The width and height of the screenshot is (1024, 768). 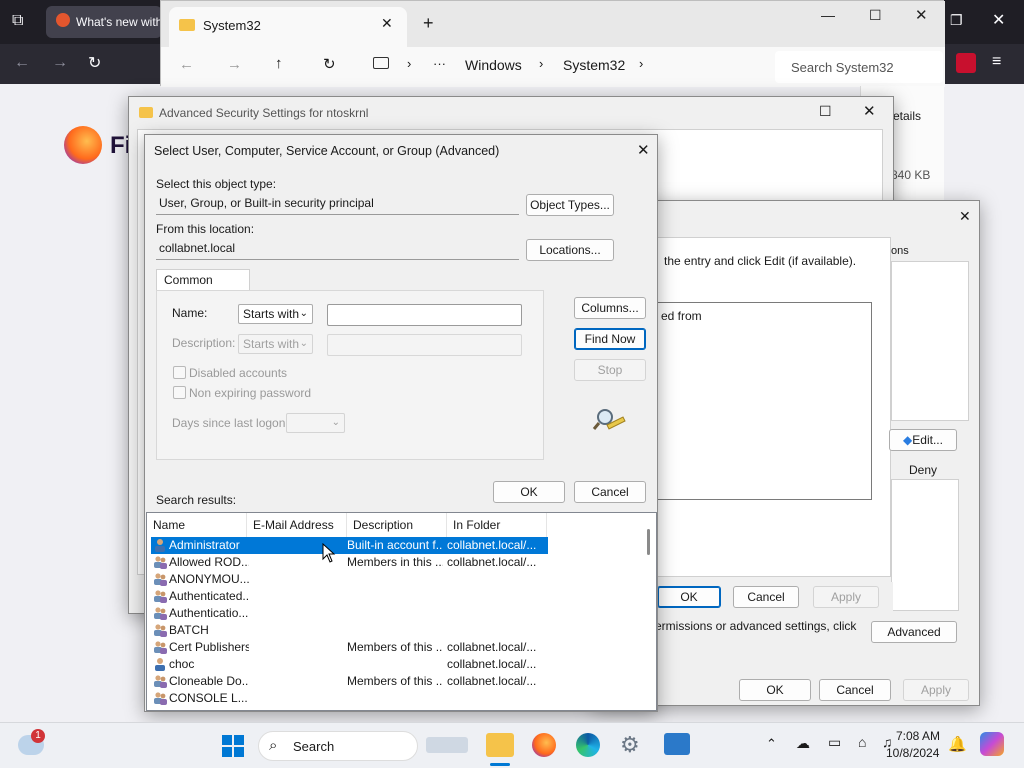 What do you see at coordinates (250, 393) in the screenshot?
I see `non-expiring-label: Non expiring password` at bounding box center [250, 393].